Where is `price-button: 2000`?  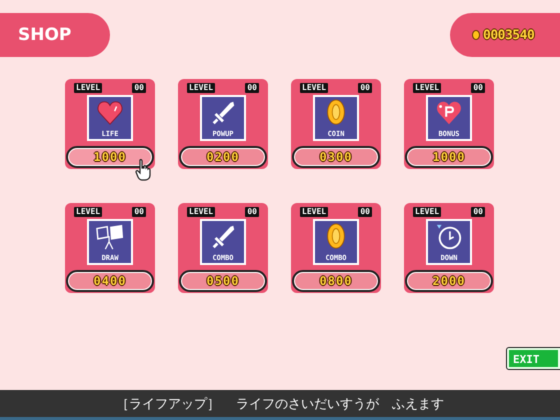
price-button: 2000 is located at coordinates (449, 281).